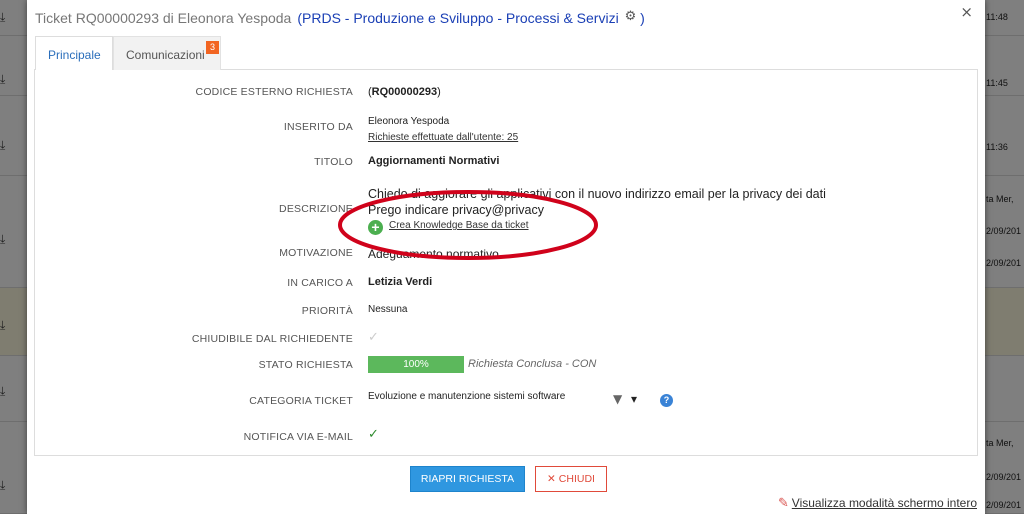  Describe the element at coordinates (163, 18) in the screenshot. I see `ticket-title: Ticket RQ00000293 di Eleonora Yespoda` at that location.